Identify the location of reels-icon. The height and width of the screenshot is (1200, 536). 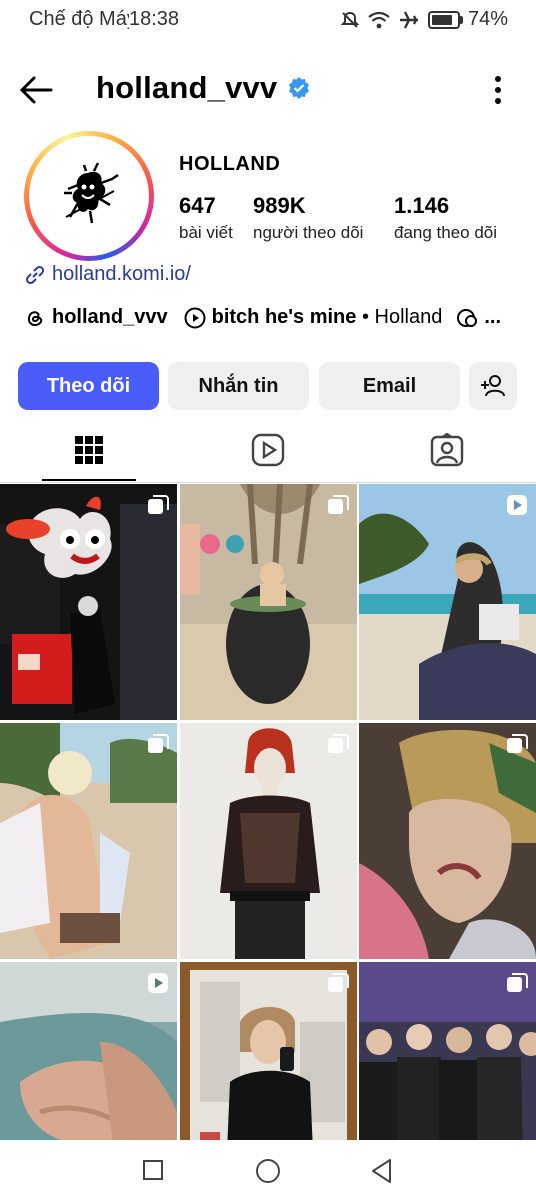
(268, 450).